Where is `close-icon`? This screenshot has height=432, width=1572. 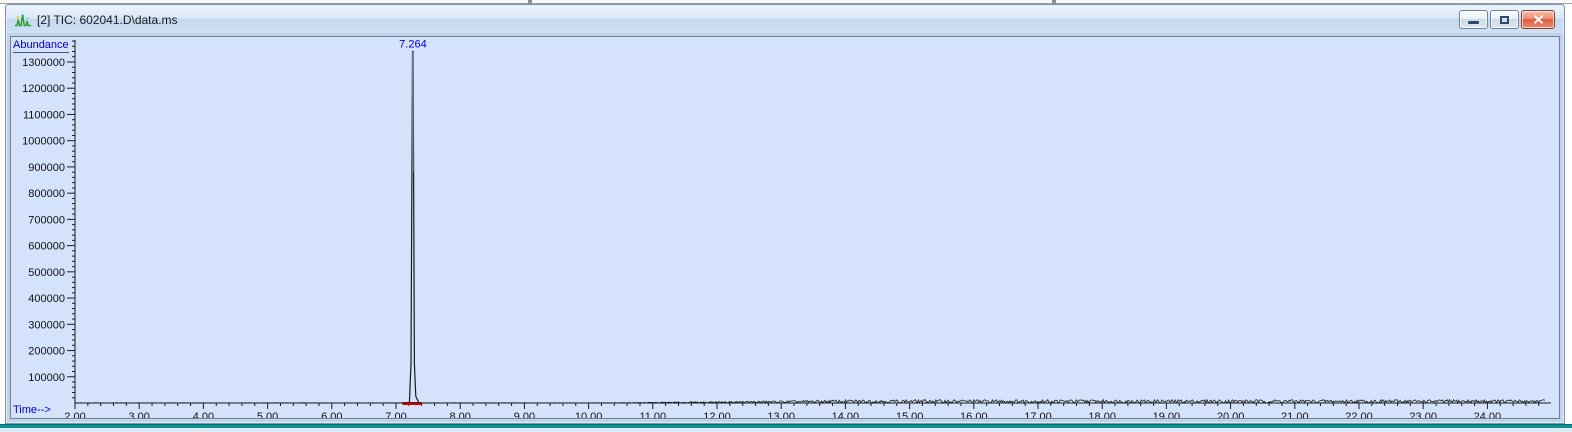
close-icon is located at coordinates (1538, 19).